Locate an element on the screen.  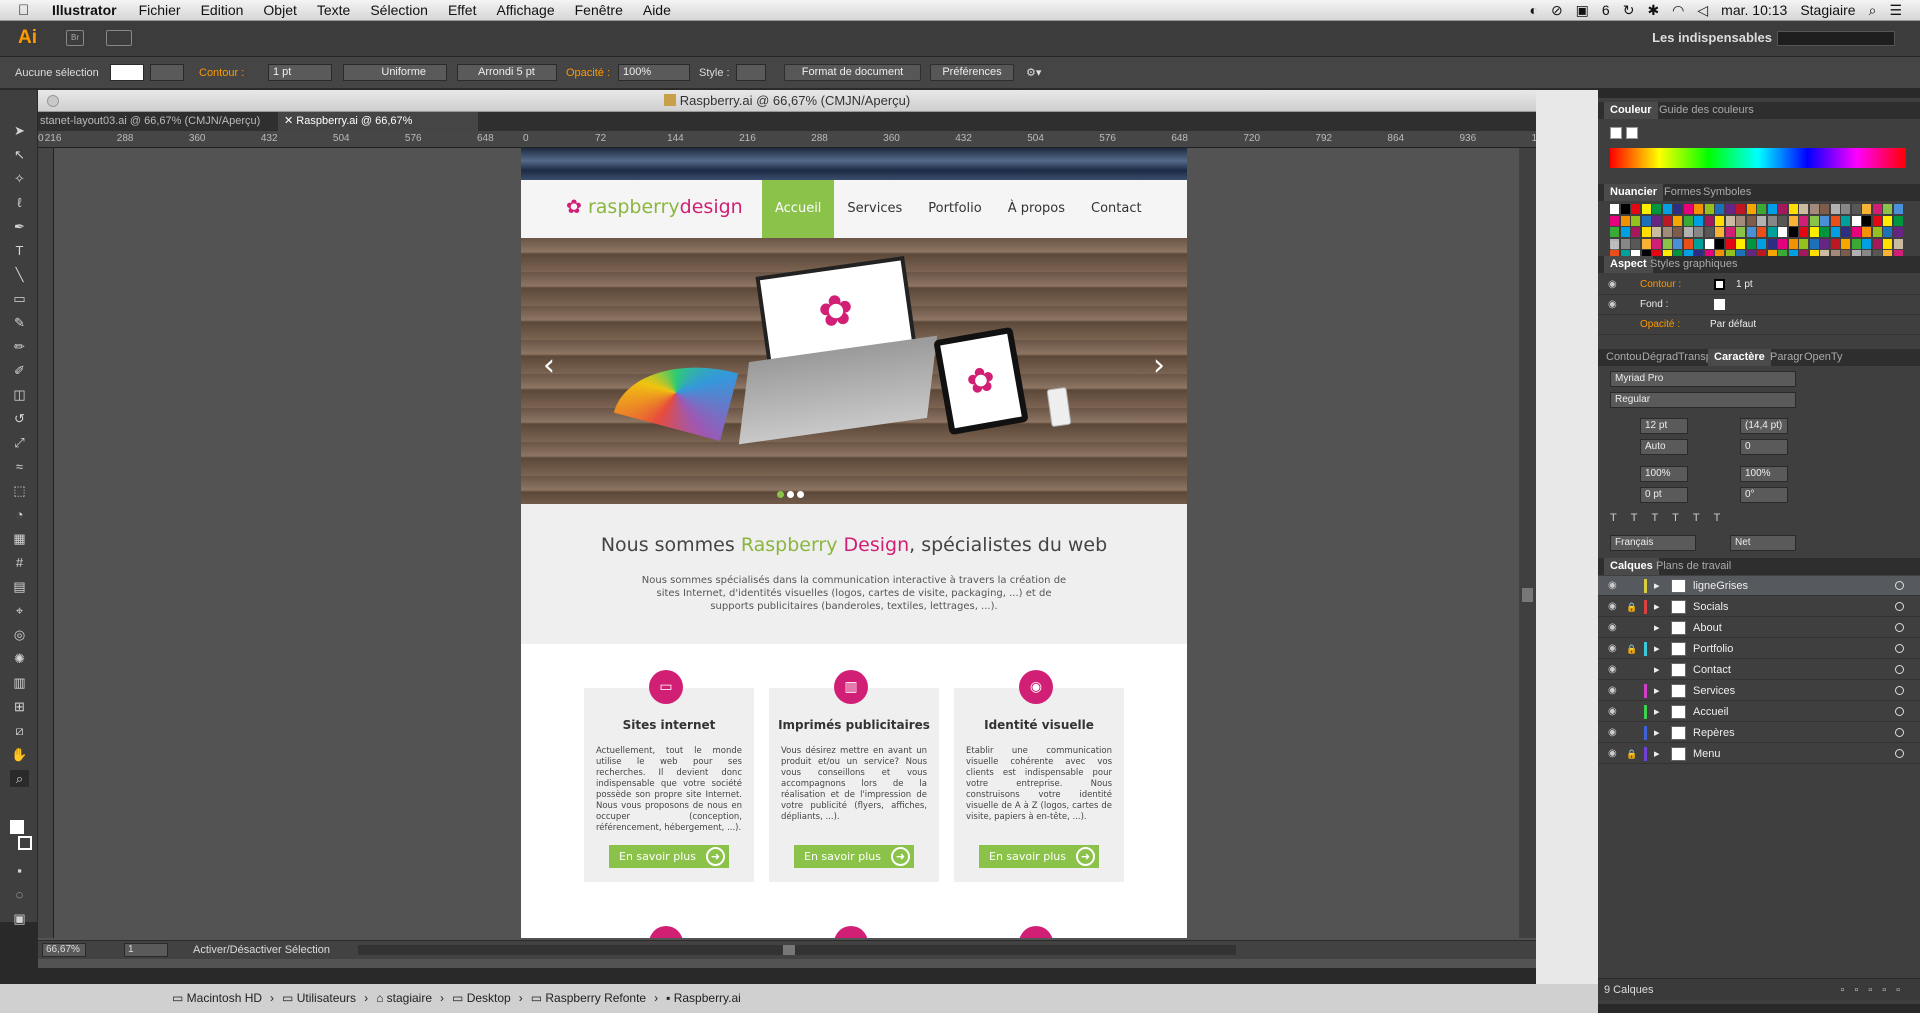
volume-icon: ◁ is located at coordinates (1702, 10).